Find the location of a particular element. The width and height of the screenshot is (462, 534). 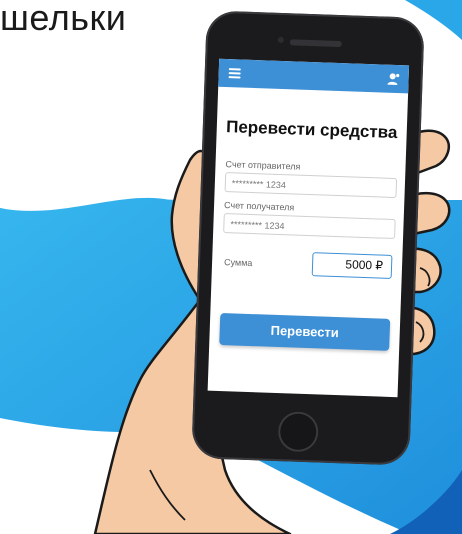

amount-label: Сумма is located at coordinates (238, 263).